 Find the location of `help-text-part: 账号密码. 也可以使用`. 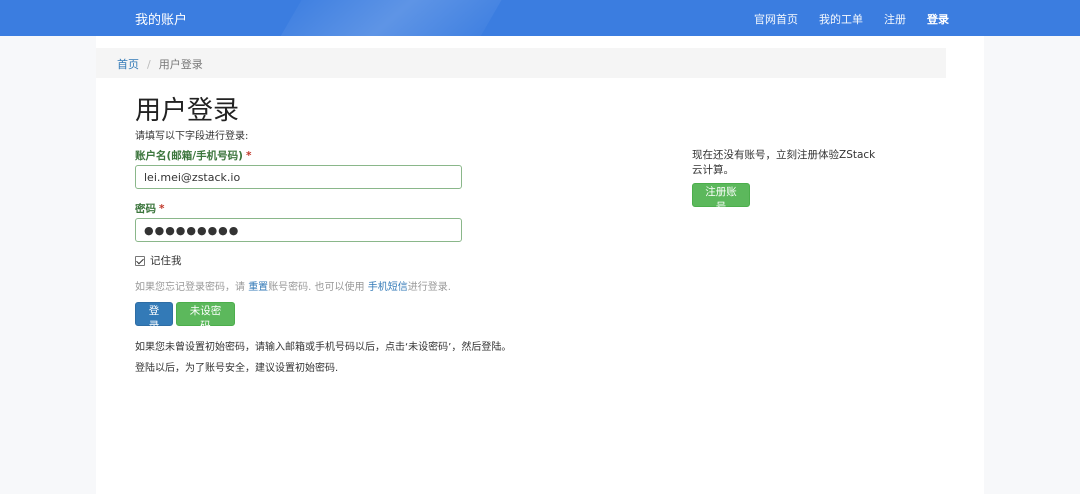

help-text-part: 账号密码. 也可以使用 is located at coordinates (318, 287).